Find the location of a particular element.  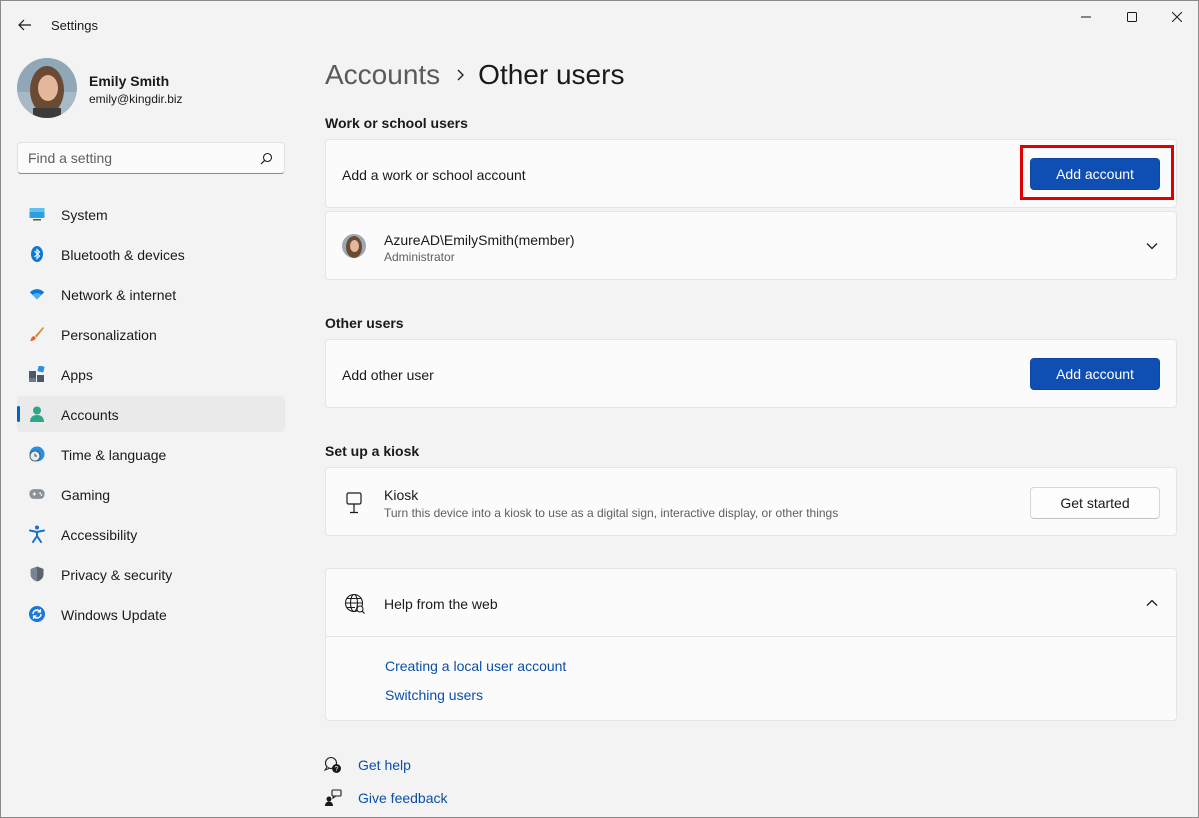

maximize-icon is located at coordinates (1132, 17).